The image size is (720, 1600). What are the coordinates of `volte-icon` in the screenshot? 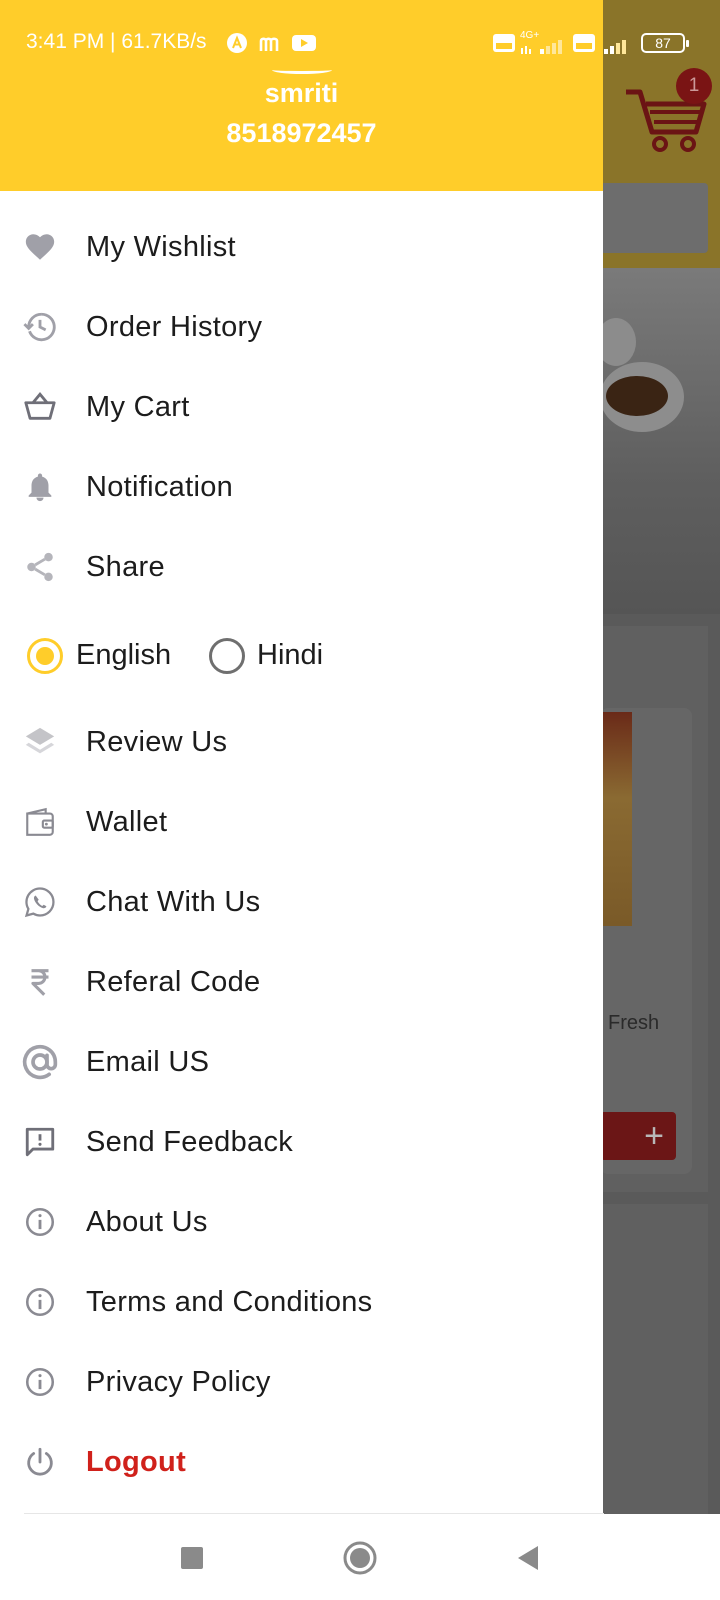 It's located at (504, 43).